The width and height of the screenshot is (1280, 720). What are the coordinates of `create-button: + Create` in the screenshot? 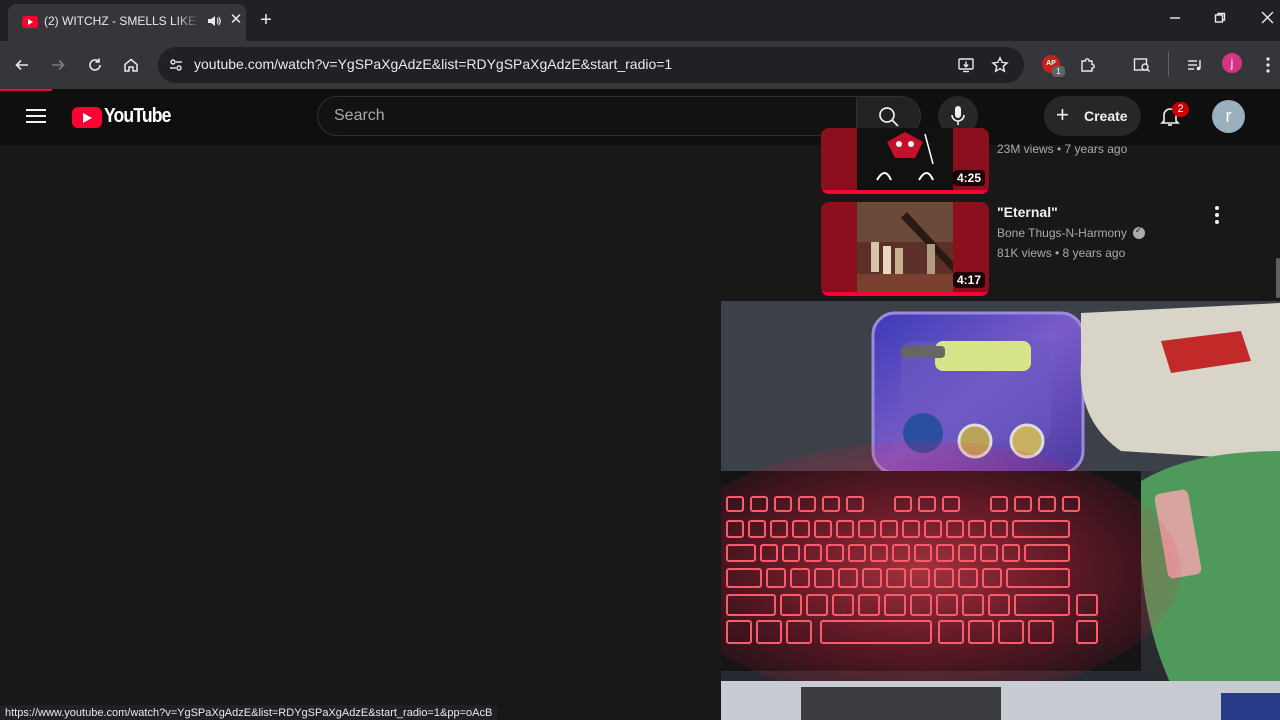 It's located at (1092, 116).